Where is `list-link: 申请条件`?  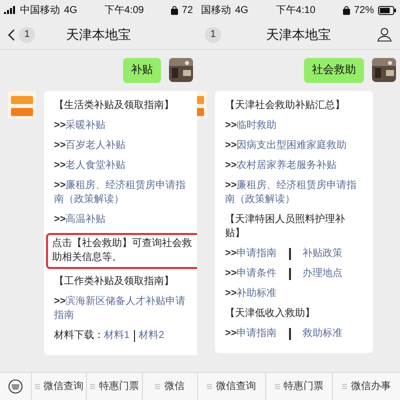
list-link: 申请条件 is located at coordinates (256, 273).